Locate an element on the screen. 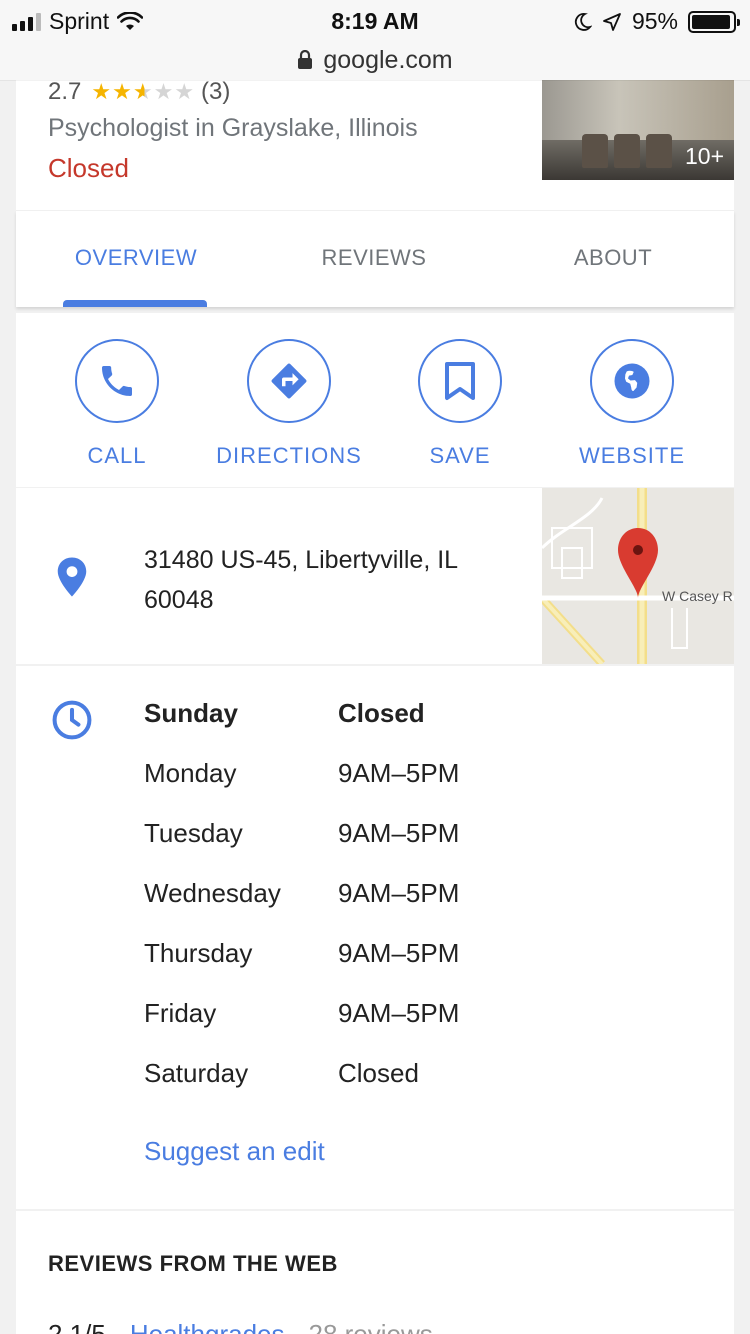 This screenshot has height=1334, width=750. web-review-row: 2.1/5 Healthgrades 28 reviews is located at coordinates (240, 1326).